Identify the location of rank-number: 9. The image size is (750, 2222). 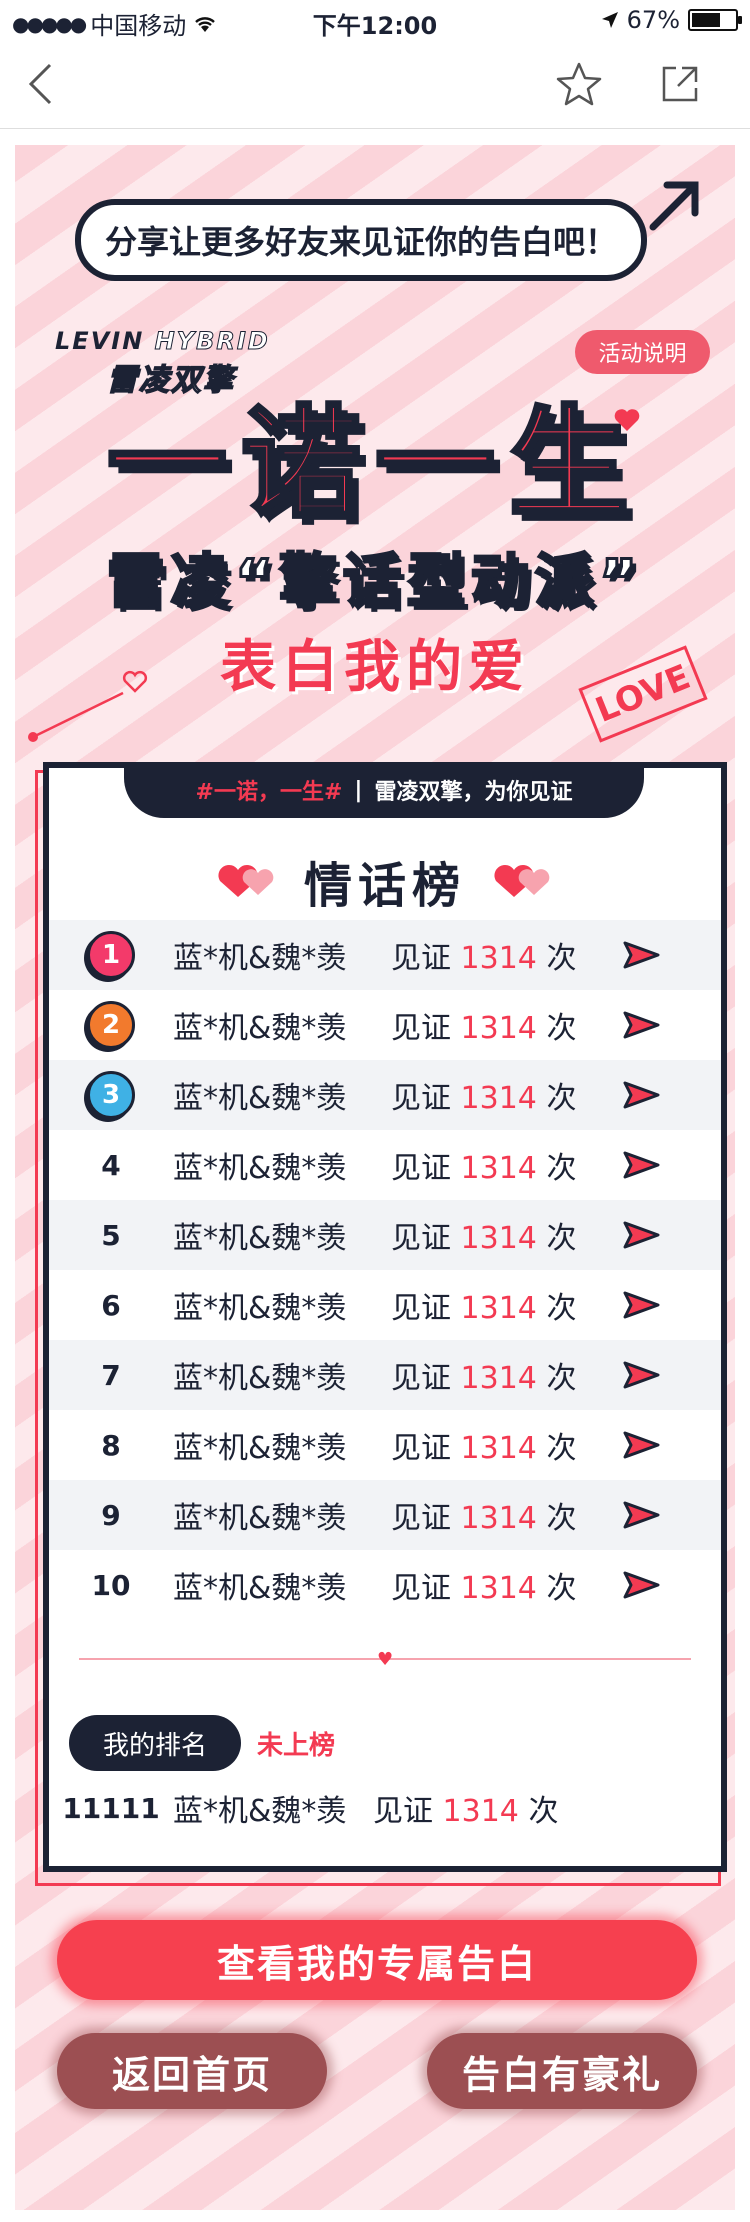
(111, 1515).